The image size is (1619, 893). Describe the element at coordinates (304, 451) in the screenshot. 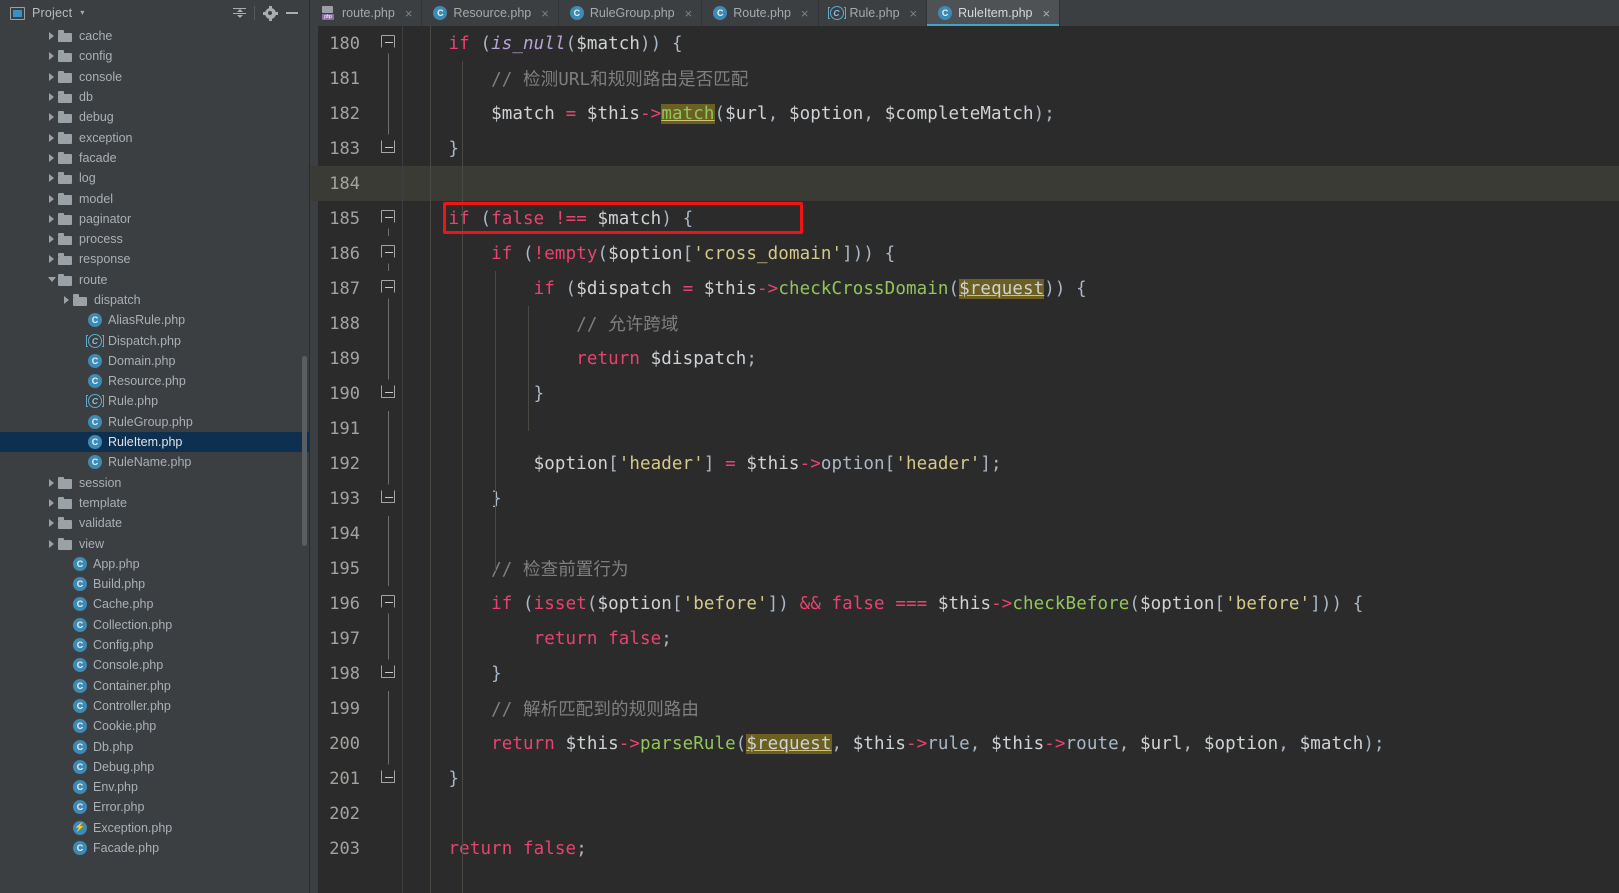

I see `tree-scrollbar` at that location.